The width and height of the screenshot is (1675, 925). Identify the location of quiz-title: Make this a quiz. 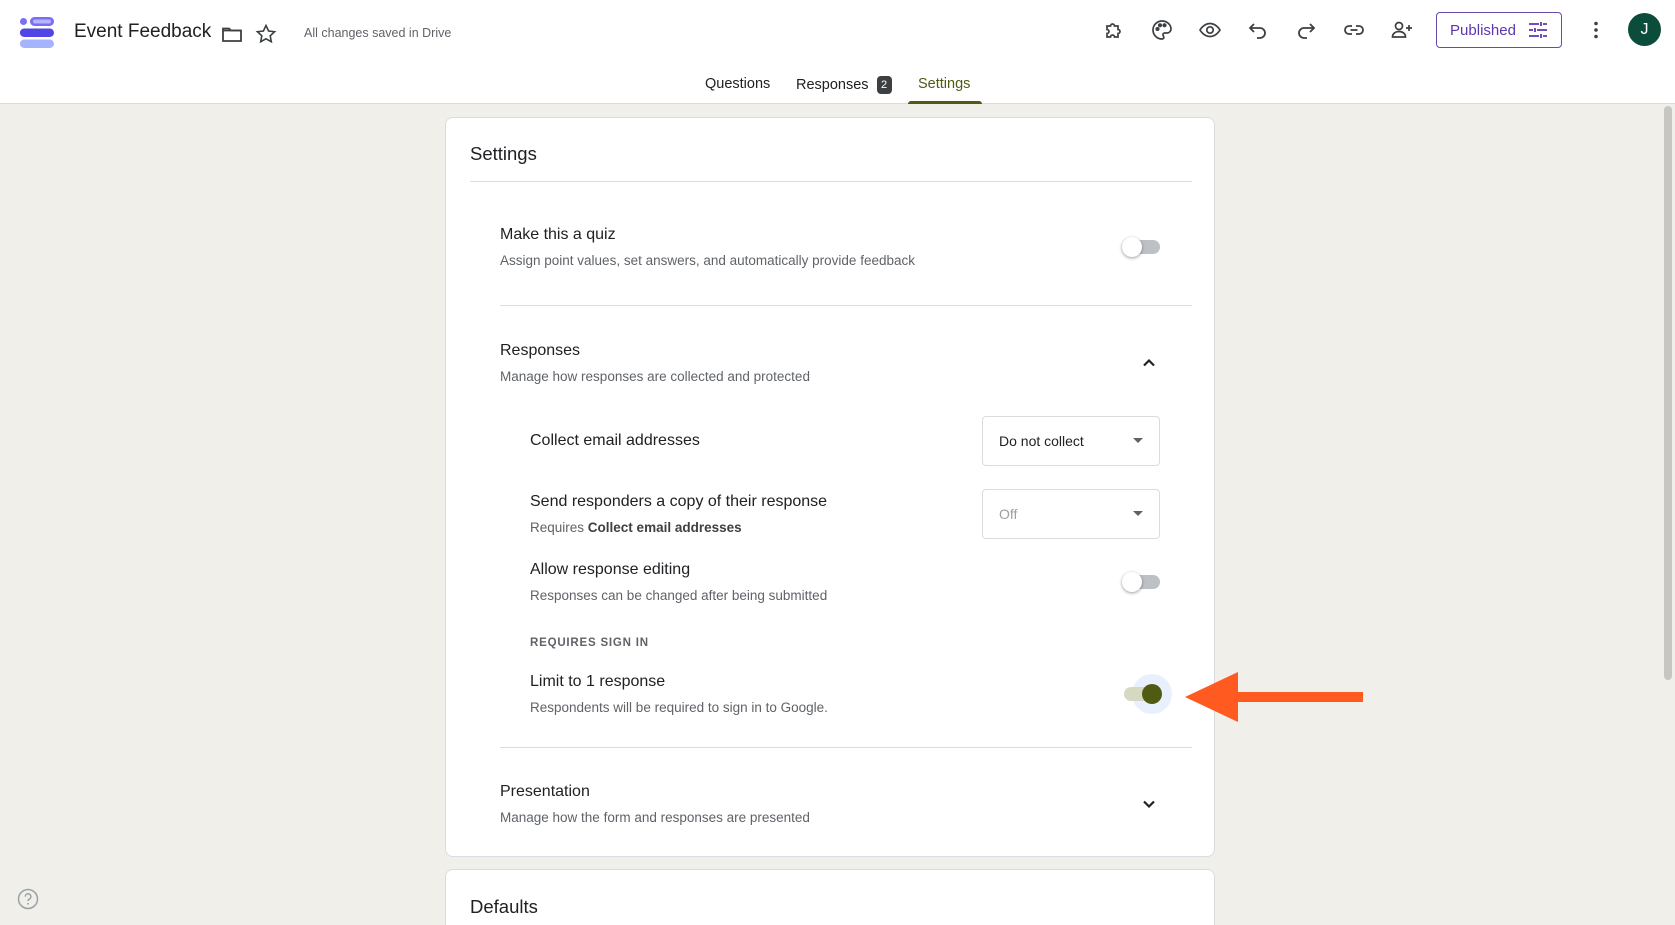
(558, 234).